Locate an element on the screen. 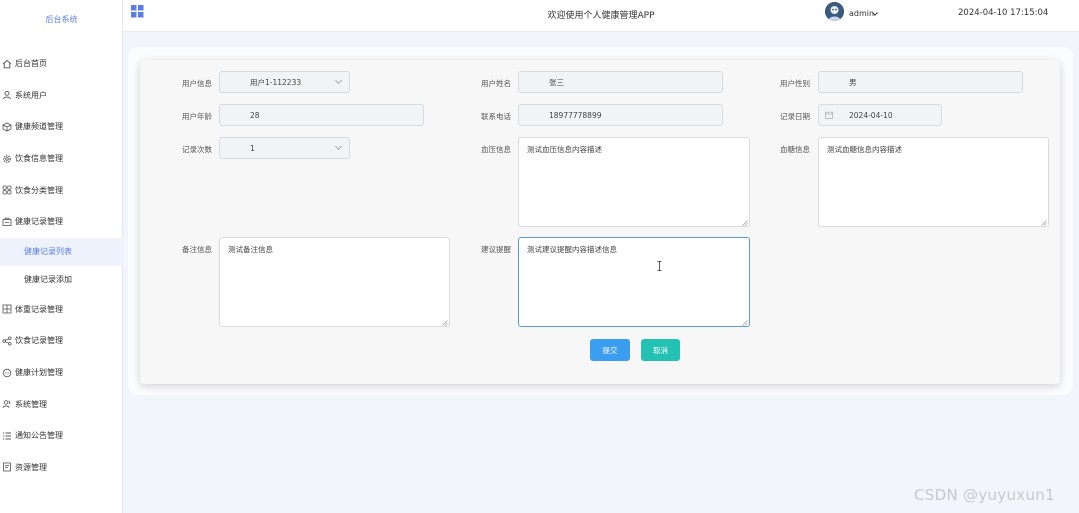 The height and width of the screenshot is (513, 1079). text-cursor-icon is located at coordinates (659, 266).